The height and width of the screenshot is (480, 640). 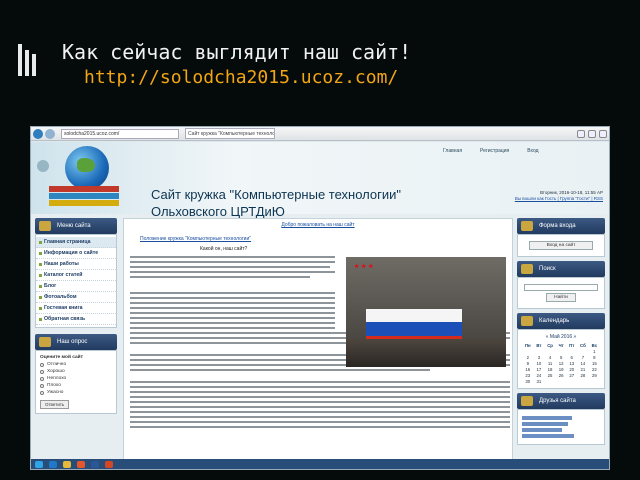 I want to click on menu-item-info: Информация о сайте, so click(x=76, y=253).